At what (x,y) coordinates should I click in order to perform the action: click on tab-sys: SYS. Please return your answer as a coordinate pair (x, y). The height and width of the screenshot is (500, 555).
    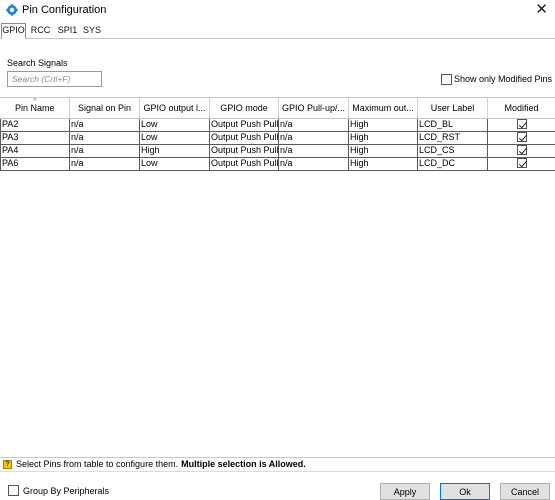
    Looking at the image, I should click on (92, 31).